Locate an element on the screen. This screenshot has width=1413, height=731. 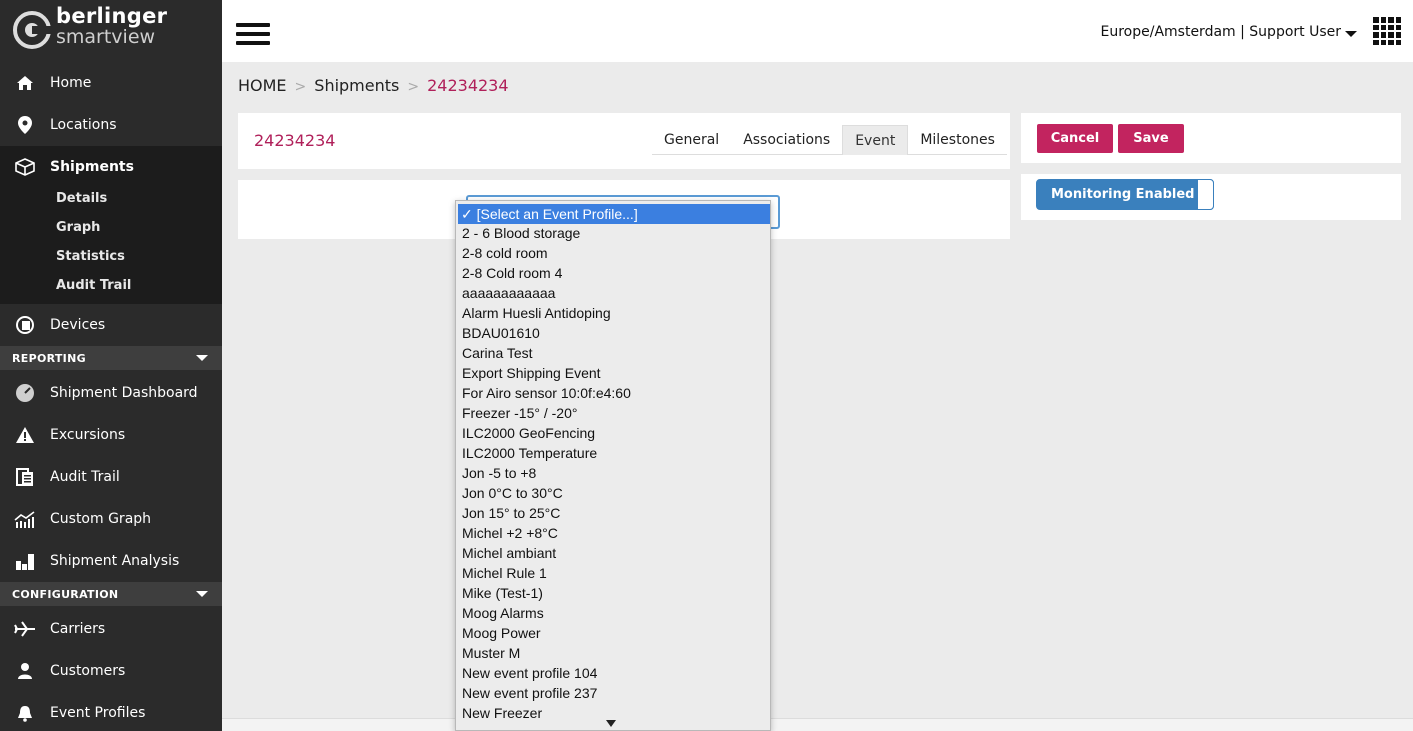
dropdown-option: Michel ambiant is located at coordinates (613, 553).